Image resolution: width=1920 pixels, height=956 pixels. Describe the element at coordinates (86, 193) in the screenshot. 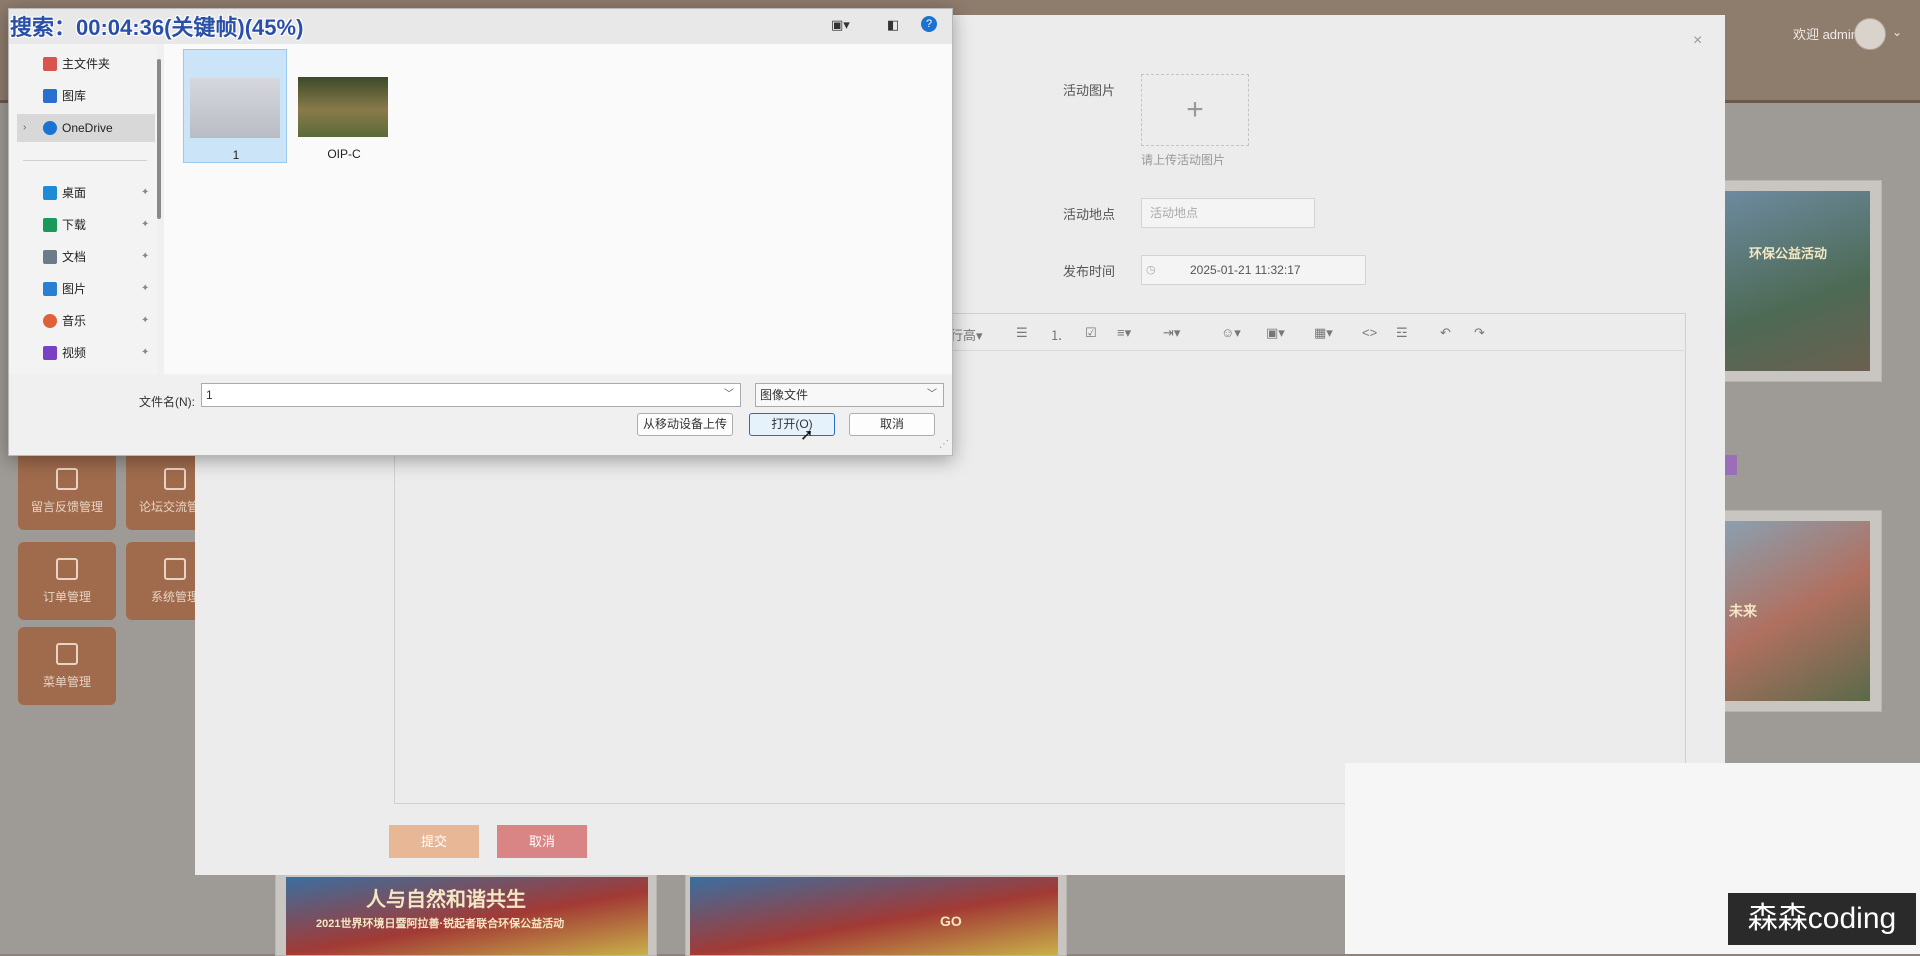

I see `nav-item-desktop: 桌面 ✦` at that location.